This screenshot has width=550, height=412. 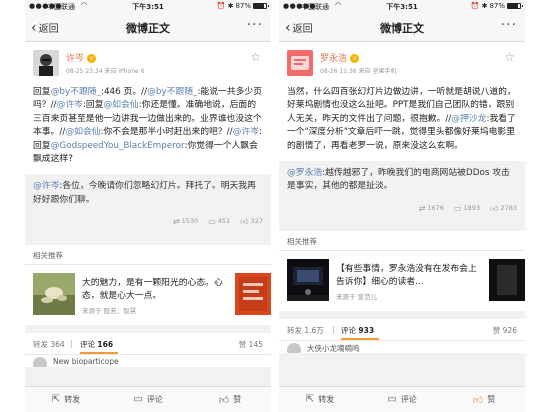 I want to click on related-item: 大的魅力，是有一颗阳光的心态。心态，就是心大一点。 来源于 股若、智慧, so click(x=148, y=295).